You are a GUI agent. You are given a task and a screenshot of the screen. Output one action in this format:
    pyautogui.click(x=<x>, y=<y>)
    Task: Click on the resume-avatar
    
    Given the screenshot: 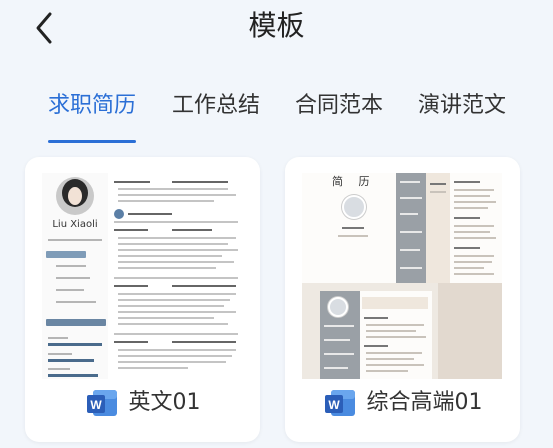 What is the action you would take?
    pyautogui.click(x=354, y=207)
    